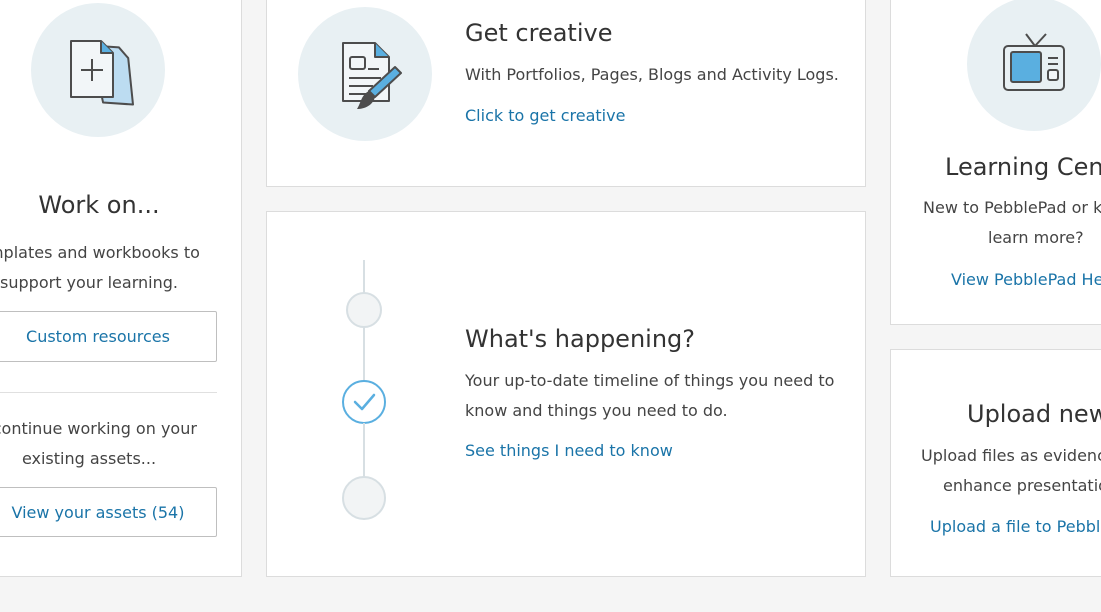 The image size is (1101, 612). I want to click on document-paintbrush-icon, so click(372, 75).